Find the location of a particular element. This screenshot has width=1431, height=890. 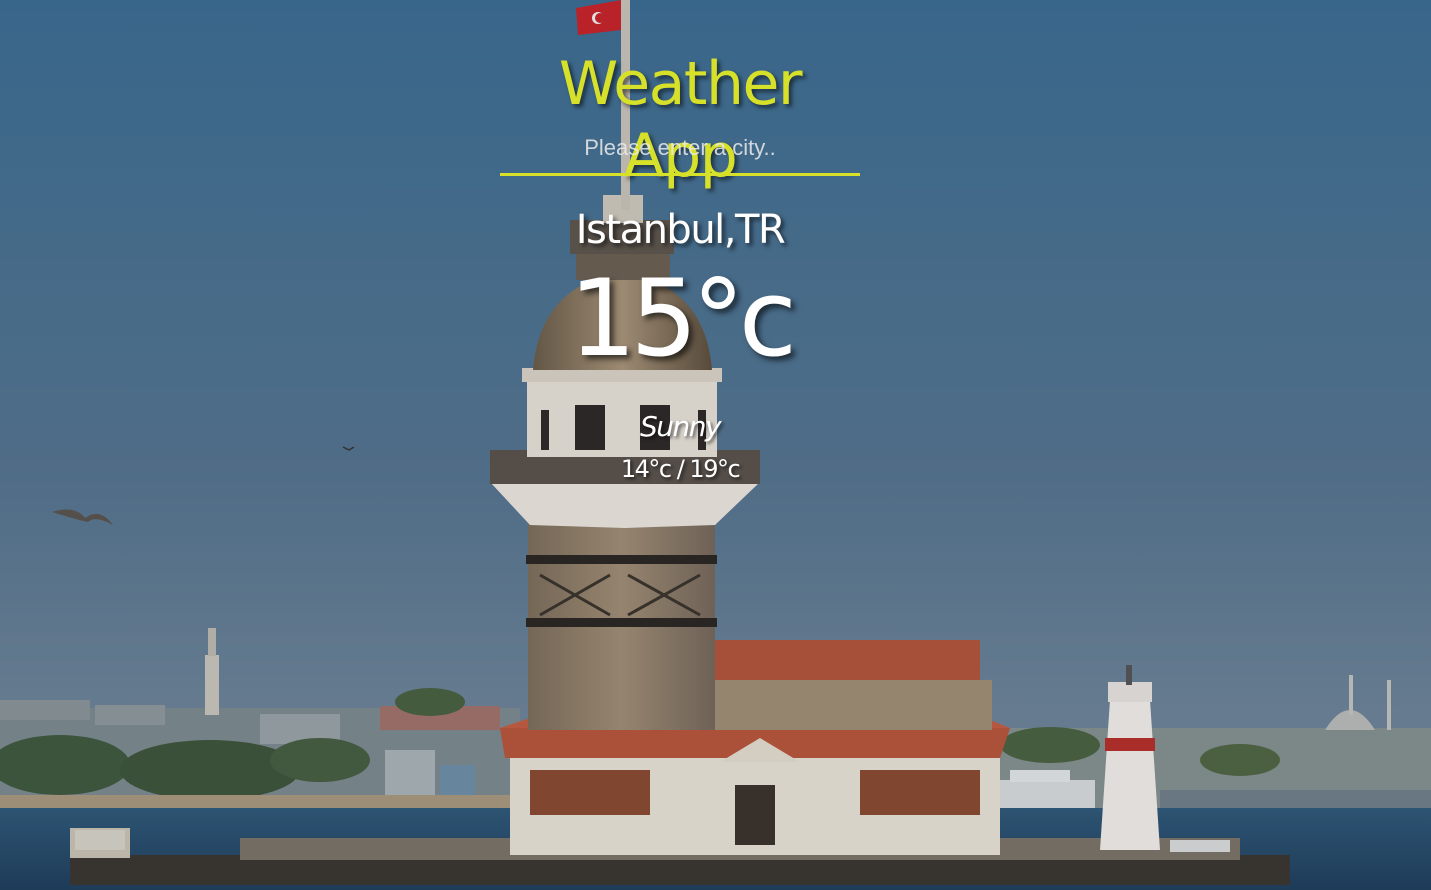

weather-condition: Sunny is located at coordinates (680, 426).